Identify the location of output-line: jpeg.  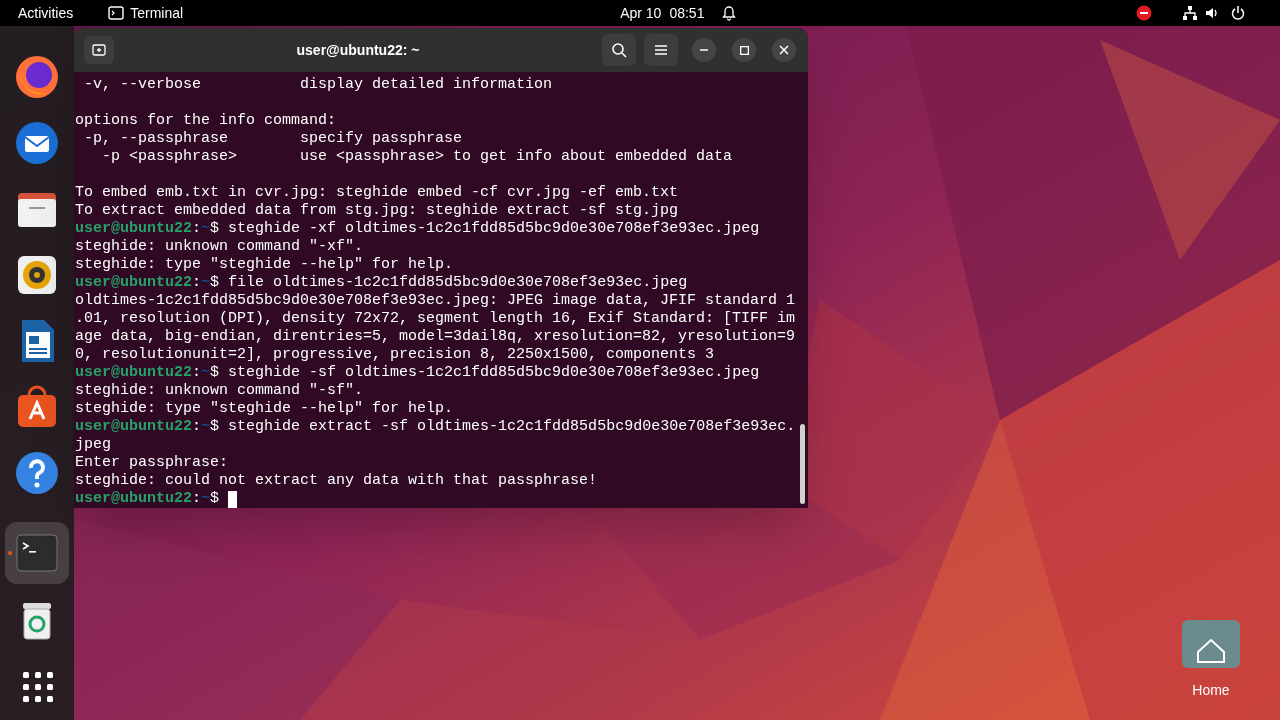
(93, 445).